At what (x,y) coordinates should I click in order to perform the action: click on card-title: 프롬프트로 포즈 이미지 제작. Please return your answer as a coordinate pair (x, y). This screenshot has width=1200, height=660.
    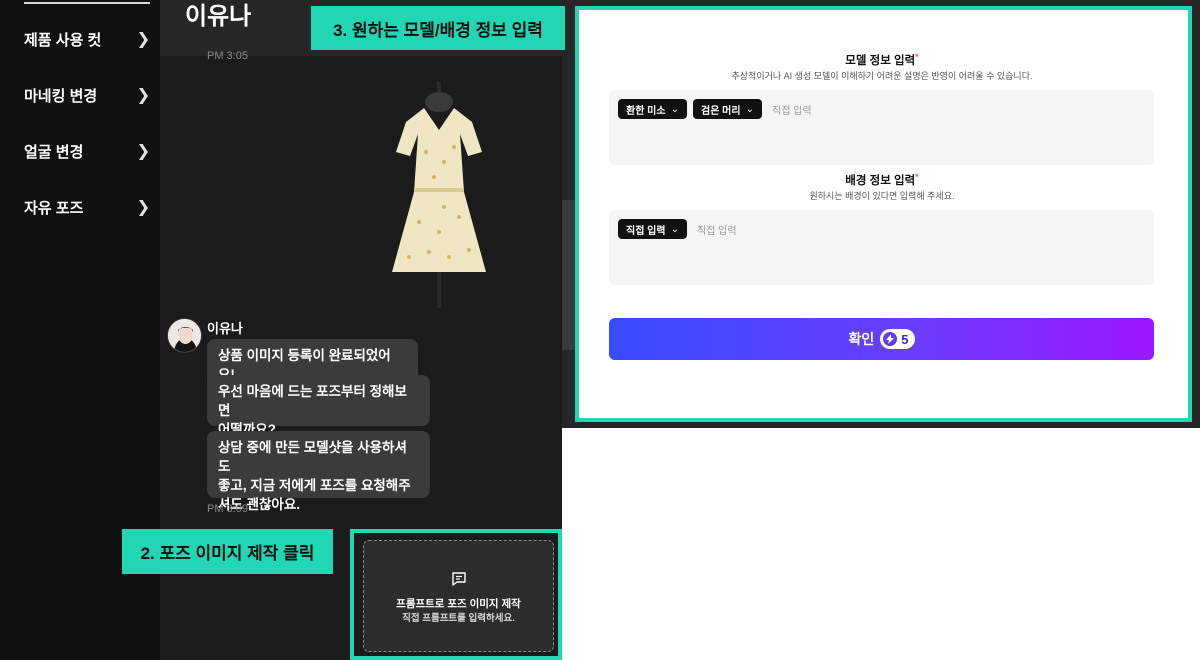
    Looking at the image, I should click on (458, 604).